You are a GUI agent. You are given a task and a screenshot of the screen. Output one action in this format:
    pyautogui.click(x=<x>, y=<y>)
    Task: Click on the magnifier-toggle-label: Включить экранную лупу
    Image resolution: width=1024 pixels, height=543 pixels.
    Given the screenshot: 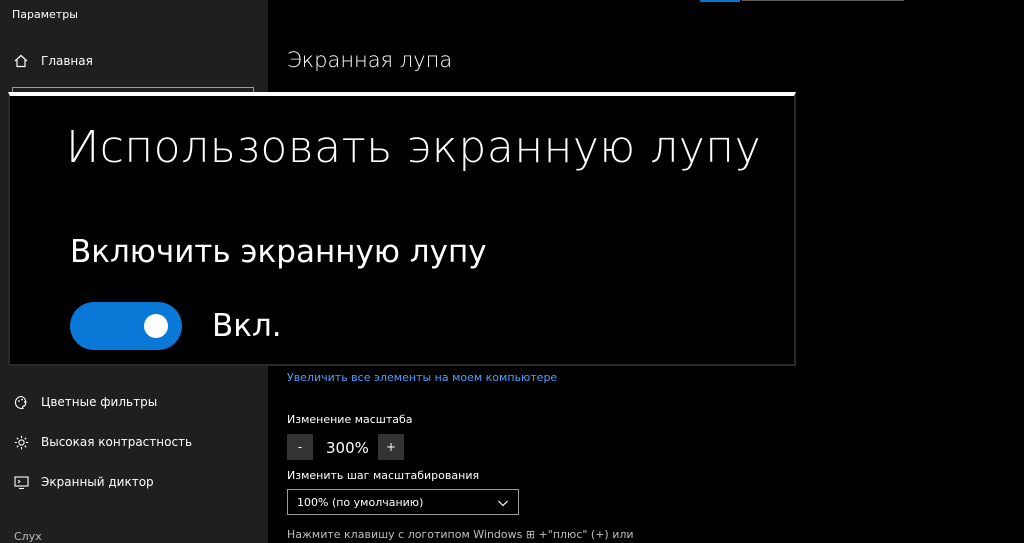 What is the action you would take?
    pyautogui.click(x=278, y=252)
    